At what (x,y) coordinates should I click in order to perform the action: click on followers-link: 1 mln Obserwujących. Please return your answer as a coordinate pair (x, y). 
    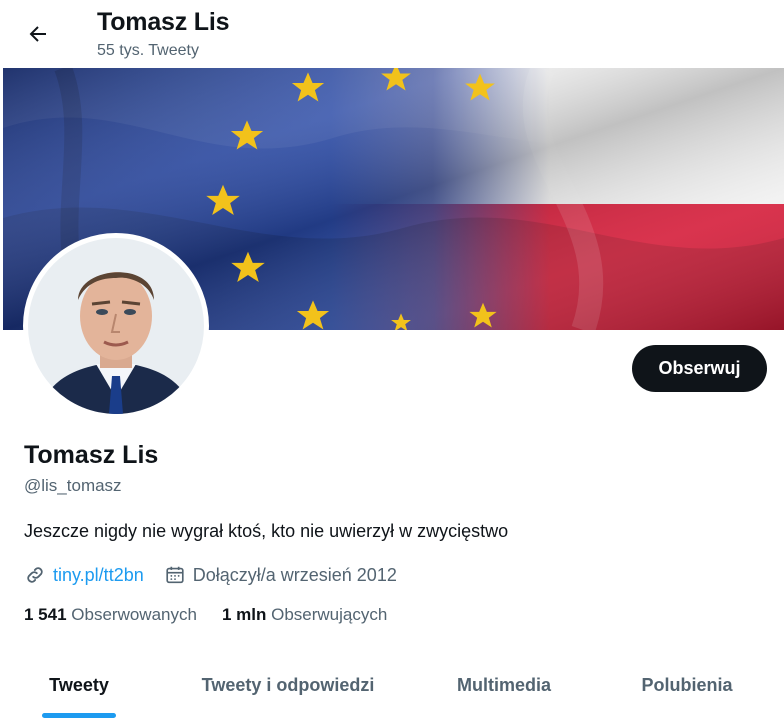
    Looking at the image, I should click on (304, 615).